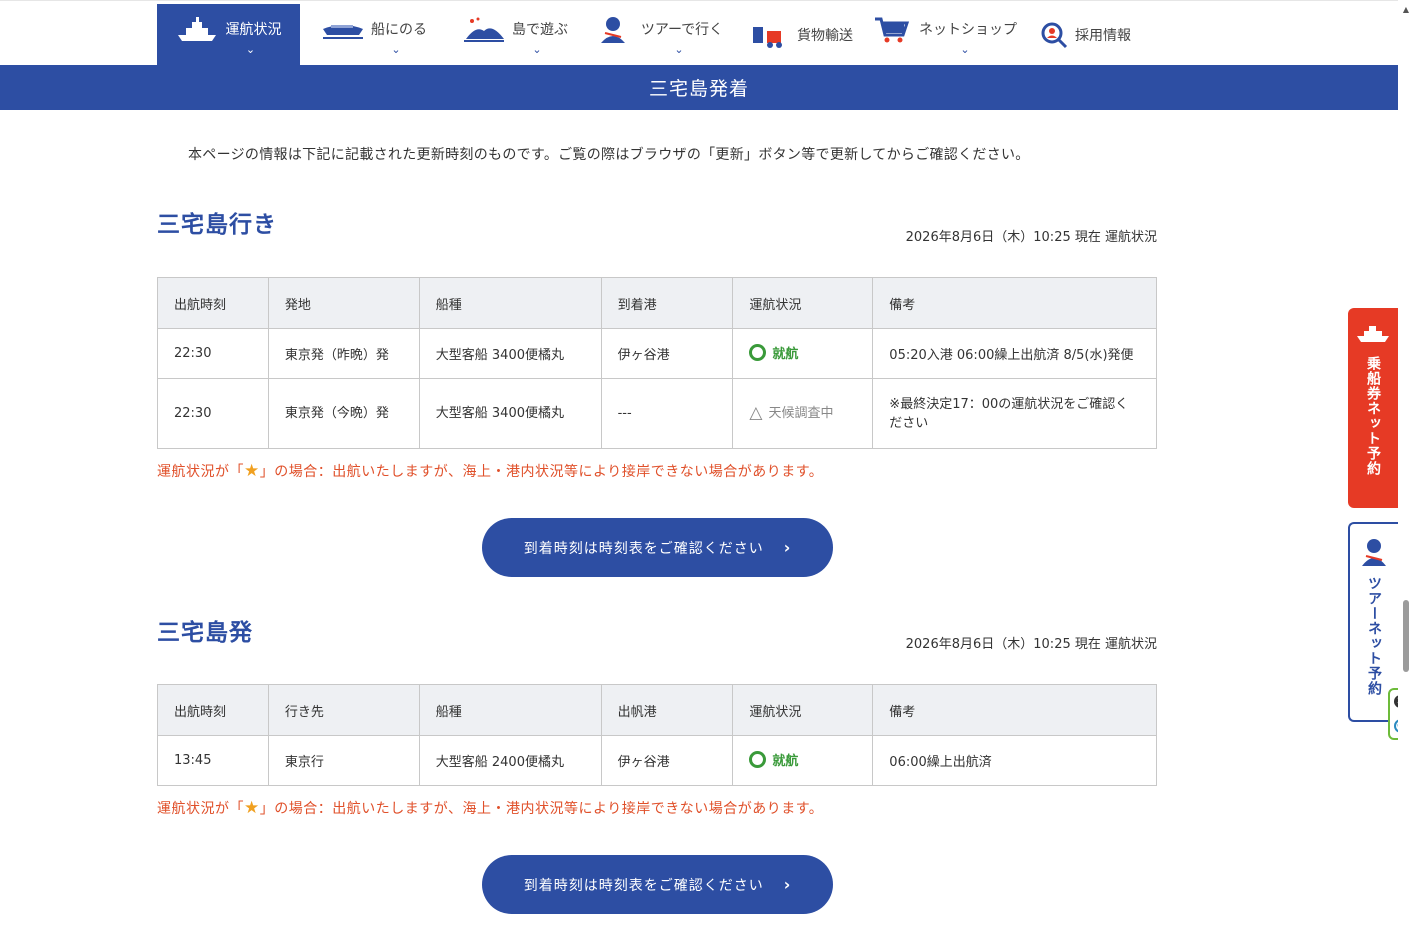 The height and width of the screenshot is (942, 1413). I want to click on ticket-reservation-tab: 乗船券ネット予約, so click(1373, 408).